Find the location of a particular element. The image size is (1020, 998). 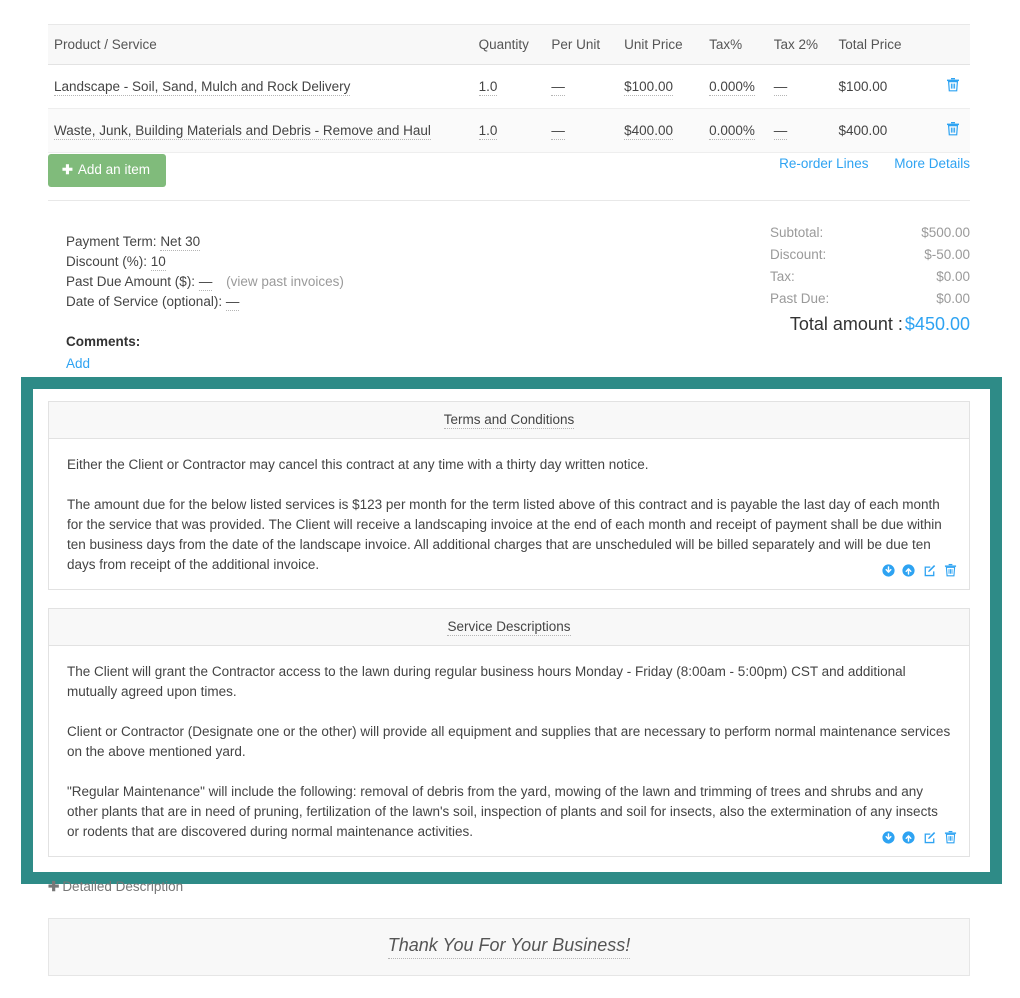

unit-price-editable: $400.00 is located at coordinates (648, 131).